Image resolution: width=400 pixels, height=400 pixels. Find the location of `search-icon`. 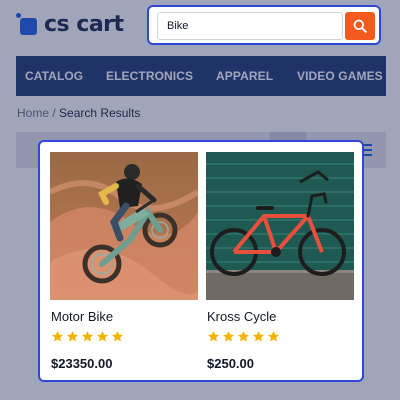

search-icon is located at coordinates (360, 26).